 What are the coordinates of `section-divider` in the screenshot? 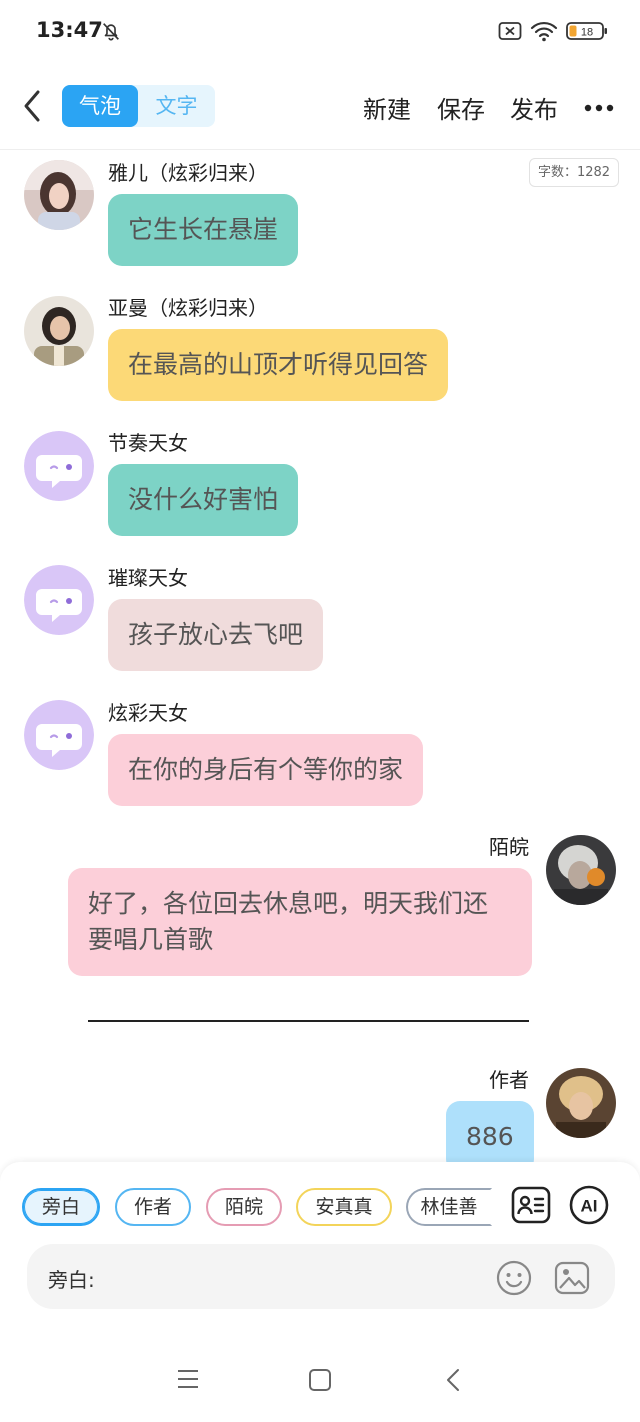 It's located at (308, 1021).